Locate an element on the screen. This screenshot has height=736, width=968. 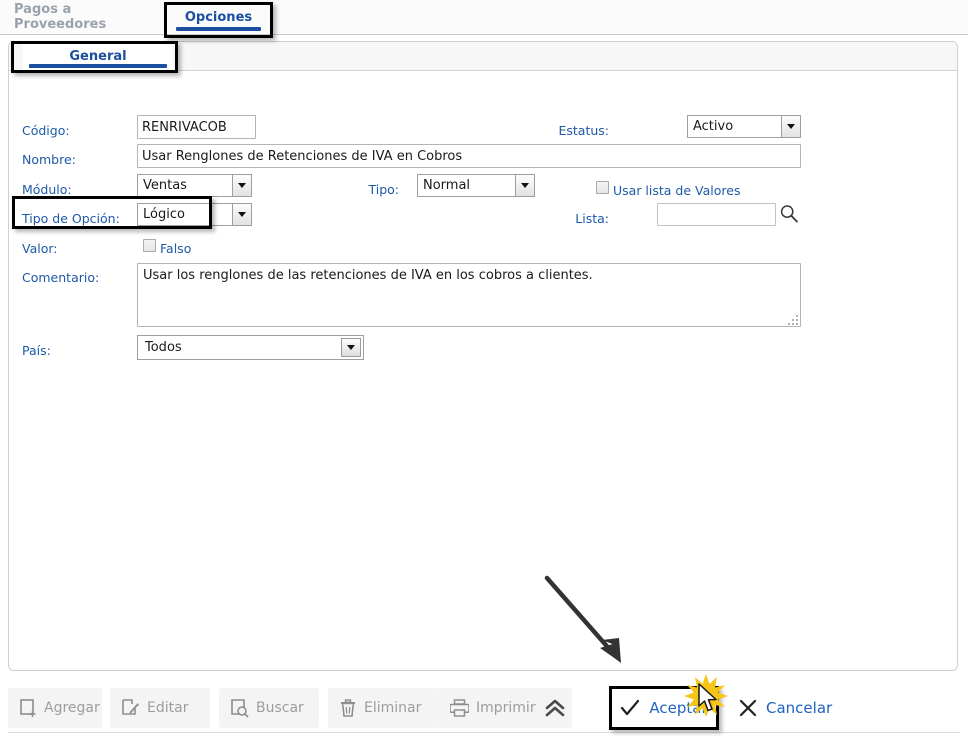
window-tabstrip: Pagos a Proveedores Opciones is located at coordinates (484, 17).